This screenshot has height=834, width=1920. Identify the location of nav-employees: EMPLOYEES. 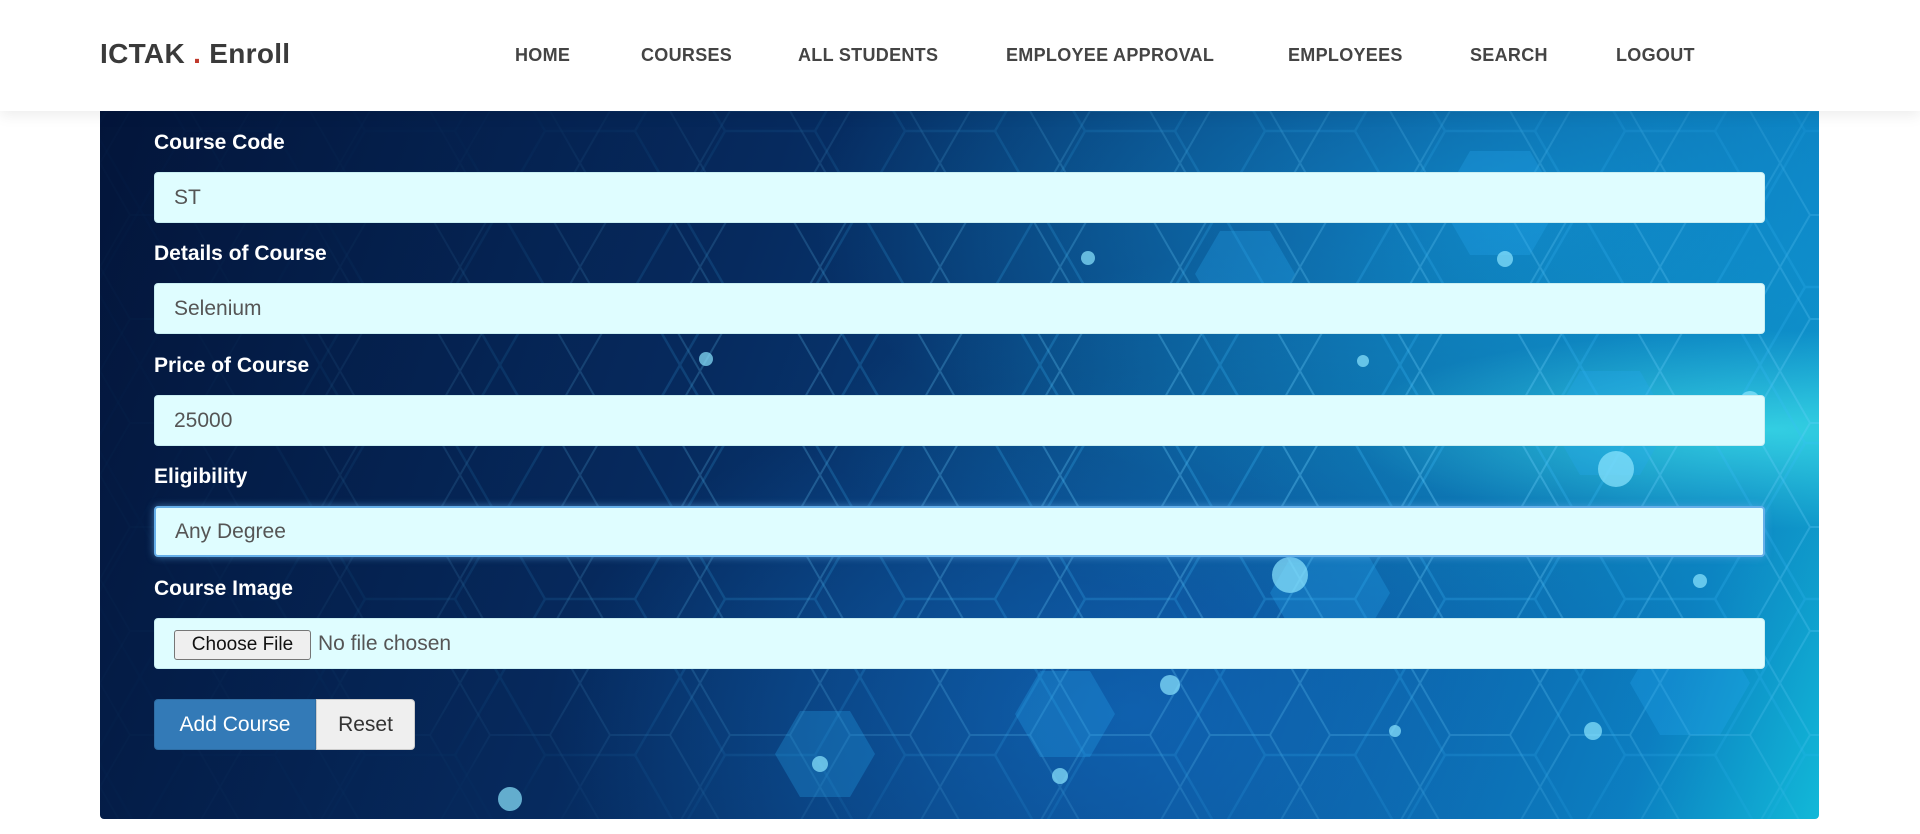
(1345, 55).